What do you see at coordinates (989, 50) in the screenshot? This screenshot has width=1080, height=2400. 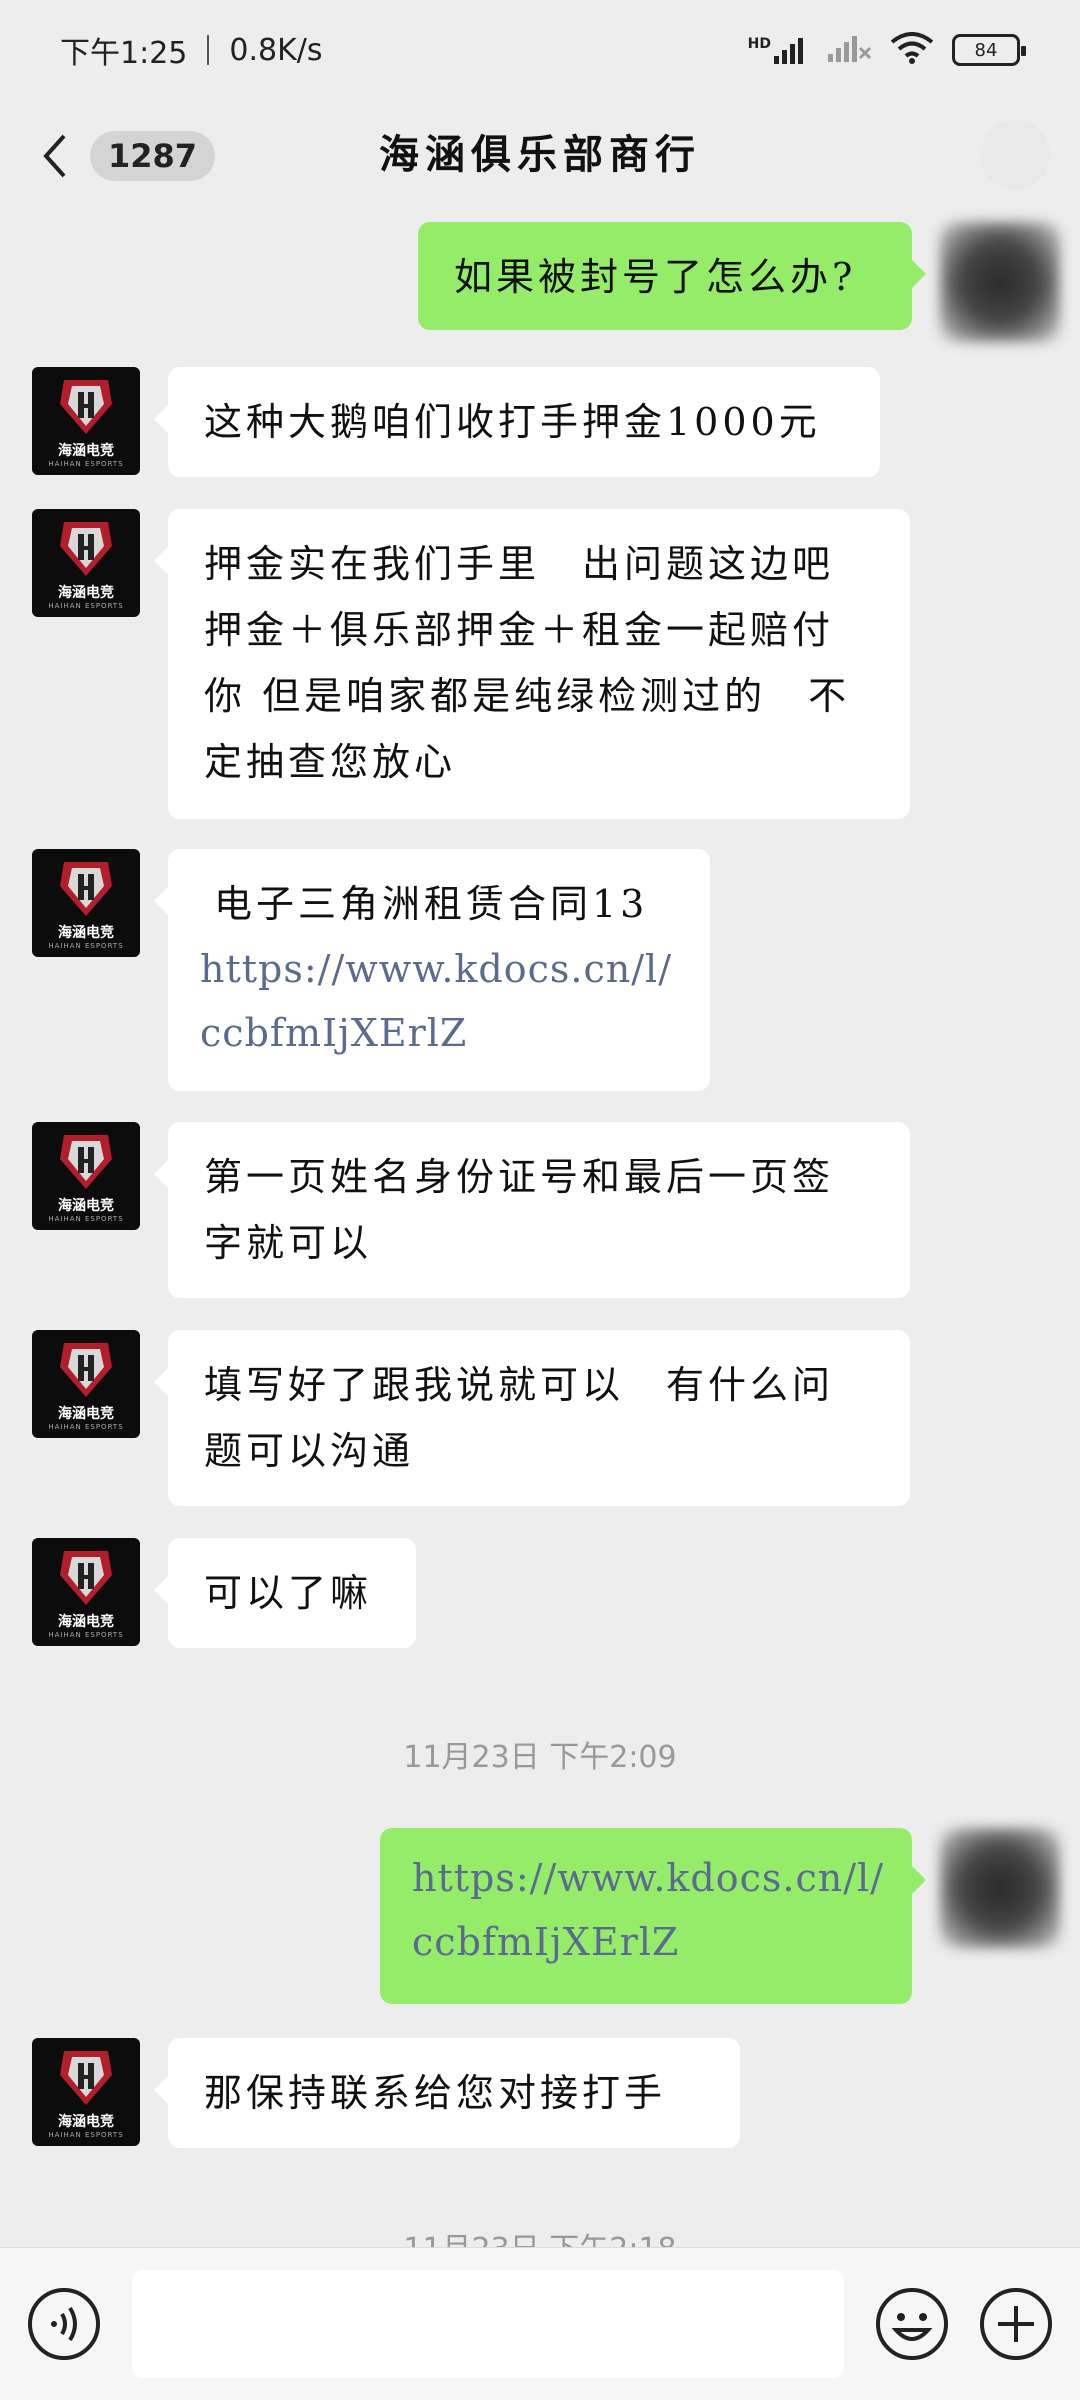 I see `battery-icon: 84` at bounding box center [989, 50].